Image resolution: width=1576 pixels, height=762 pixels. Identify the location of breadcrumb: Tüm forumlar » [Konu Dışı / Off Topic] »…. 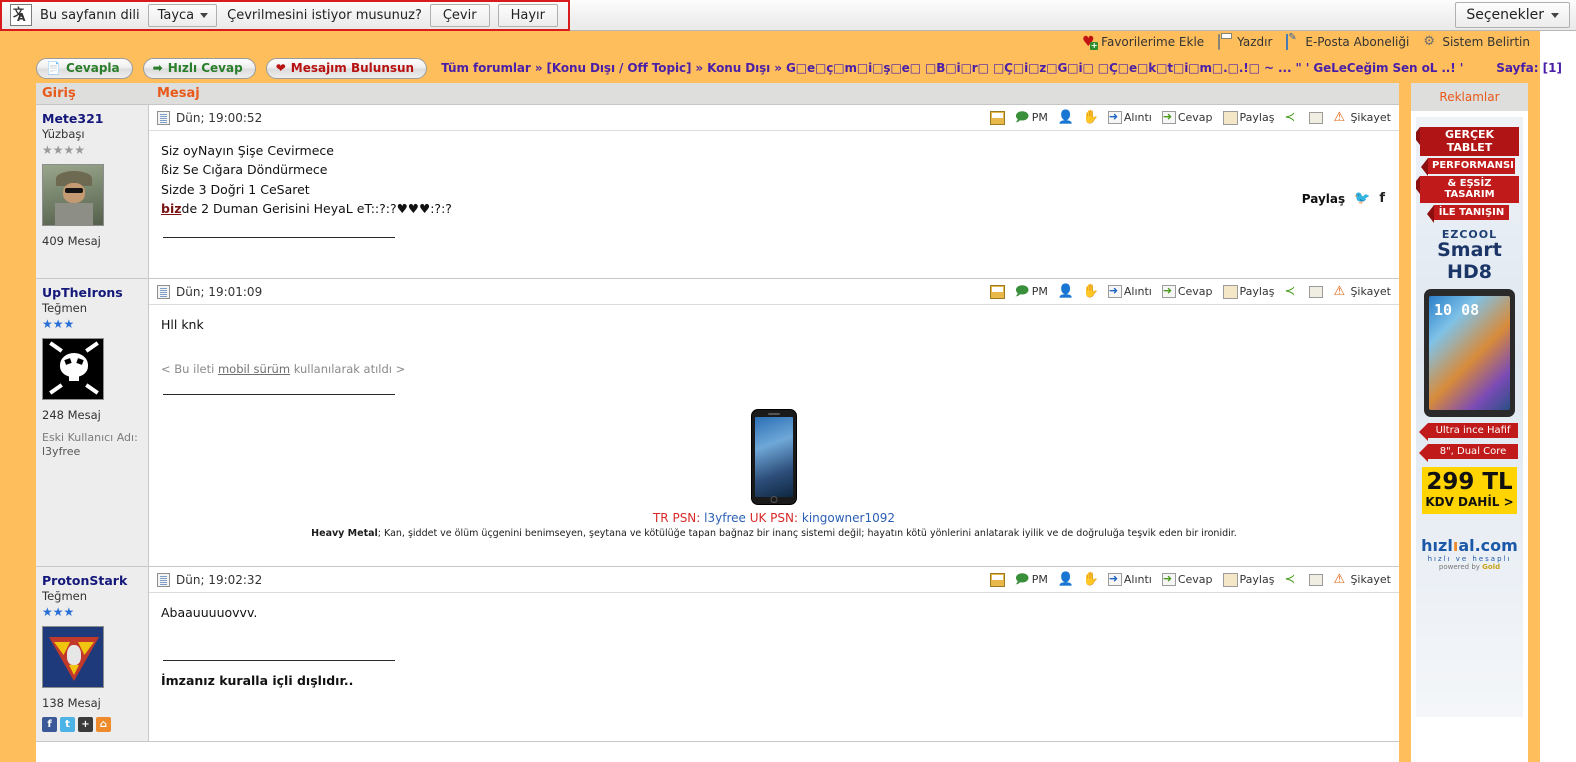
(952, 68).